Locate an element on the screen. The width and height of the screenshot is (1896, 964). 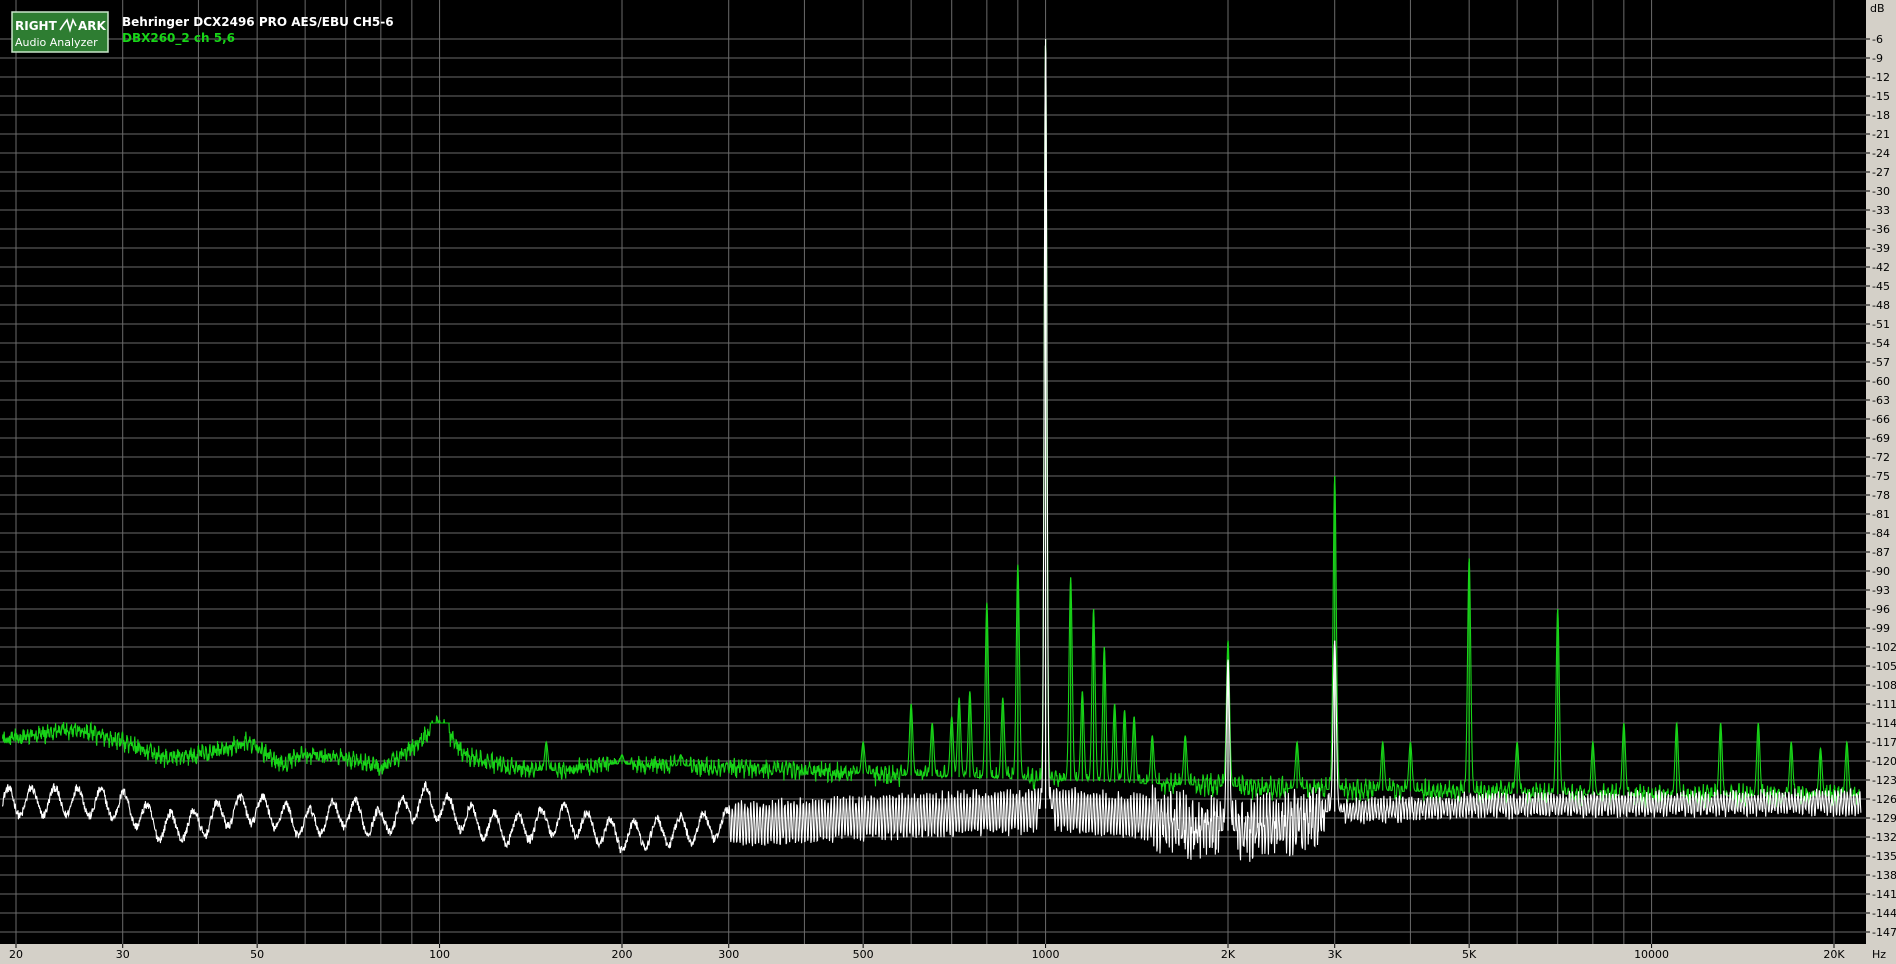
x-tick-label: 300 is located at coordinates (728, 954).